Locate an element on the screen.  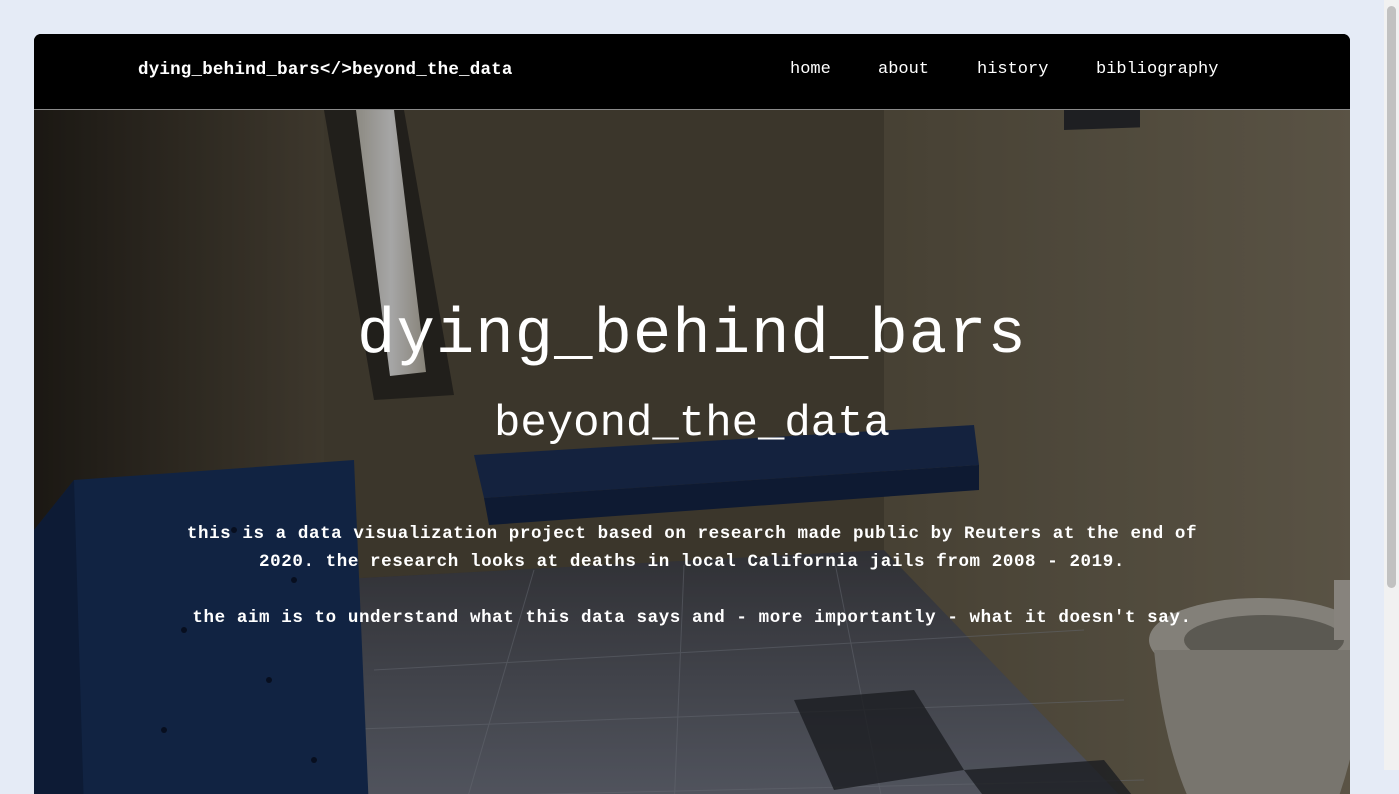
nav-link-about: about is located at coordinates (903, 69).